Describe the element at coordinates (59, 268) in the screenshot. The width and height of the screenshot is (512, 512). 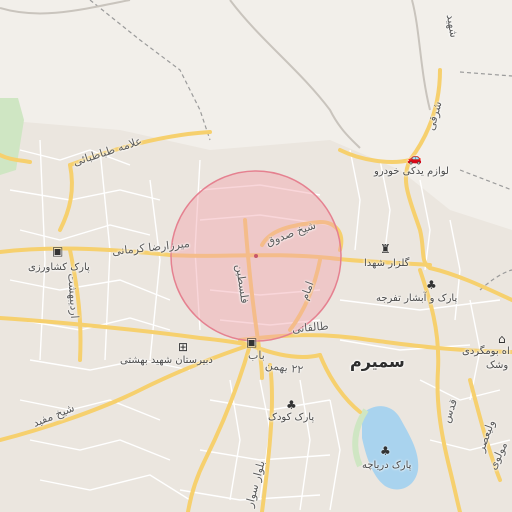
I see `poi-label-park-keshavarzi: پارک کشاورزی` at that location.